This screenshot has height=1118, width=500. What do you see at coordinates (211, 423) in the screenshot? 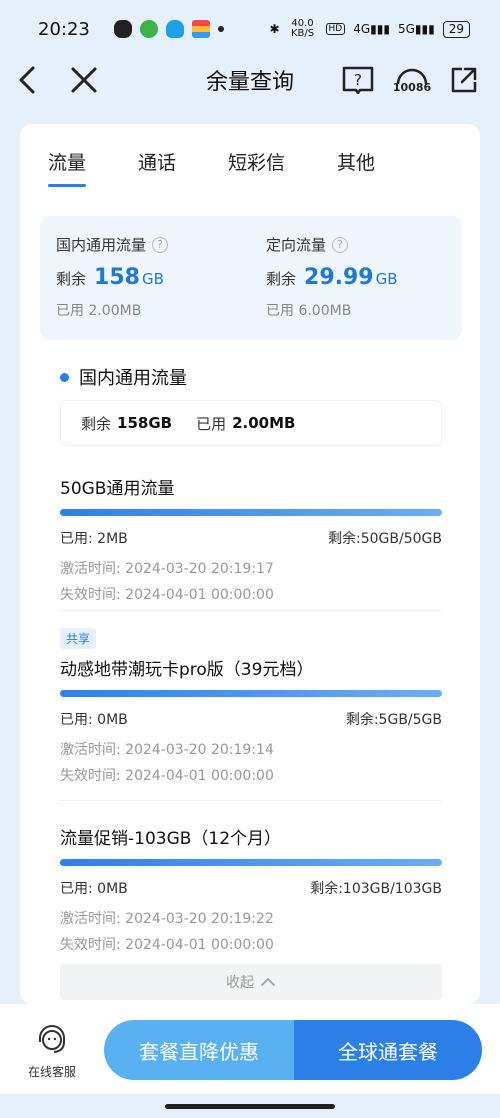
I see `section-used-label: 已用` at bounding box center [211, 423].